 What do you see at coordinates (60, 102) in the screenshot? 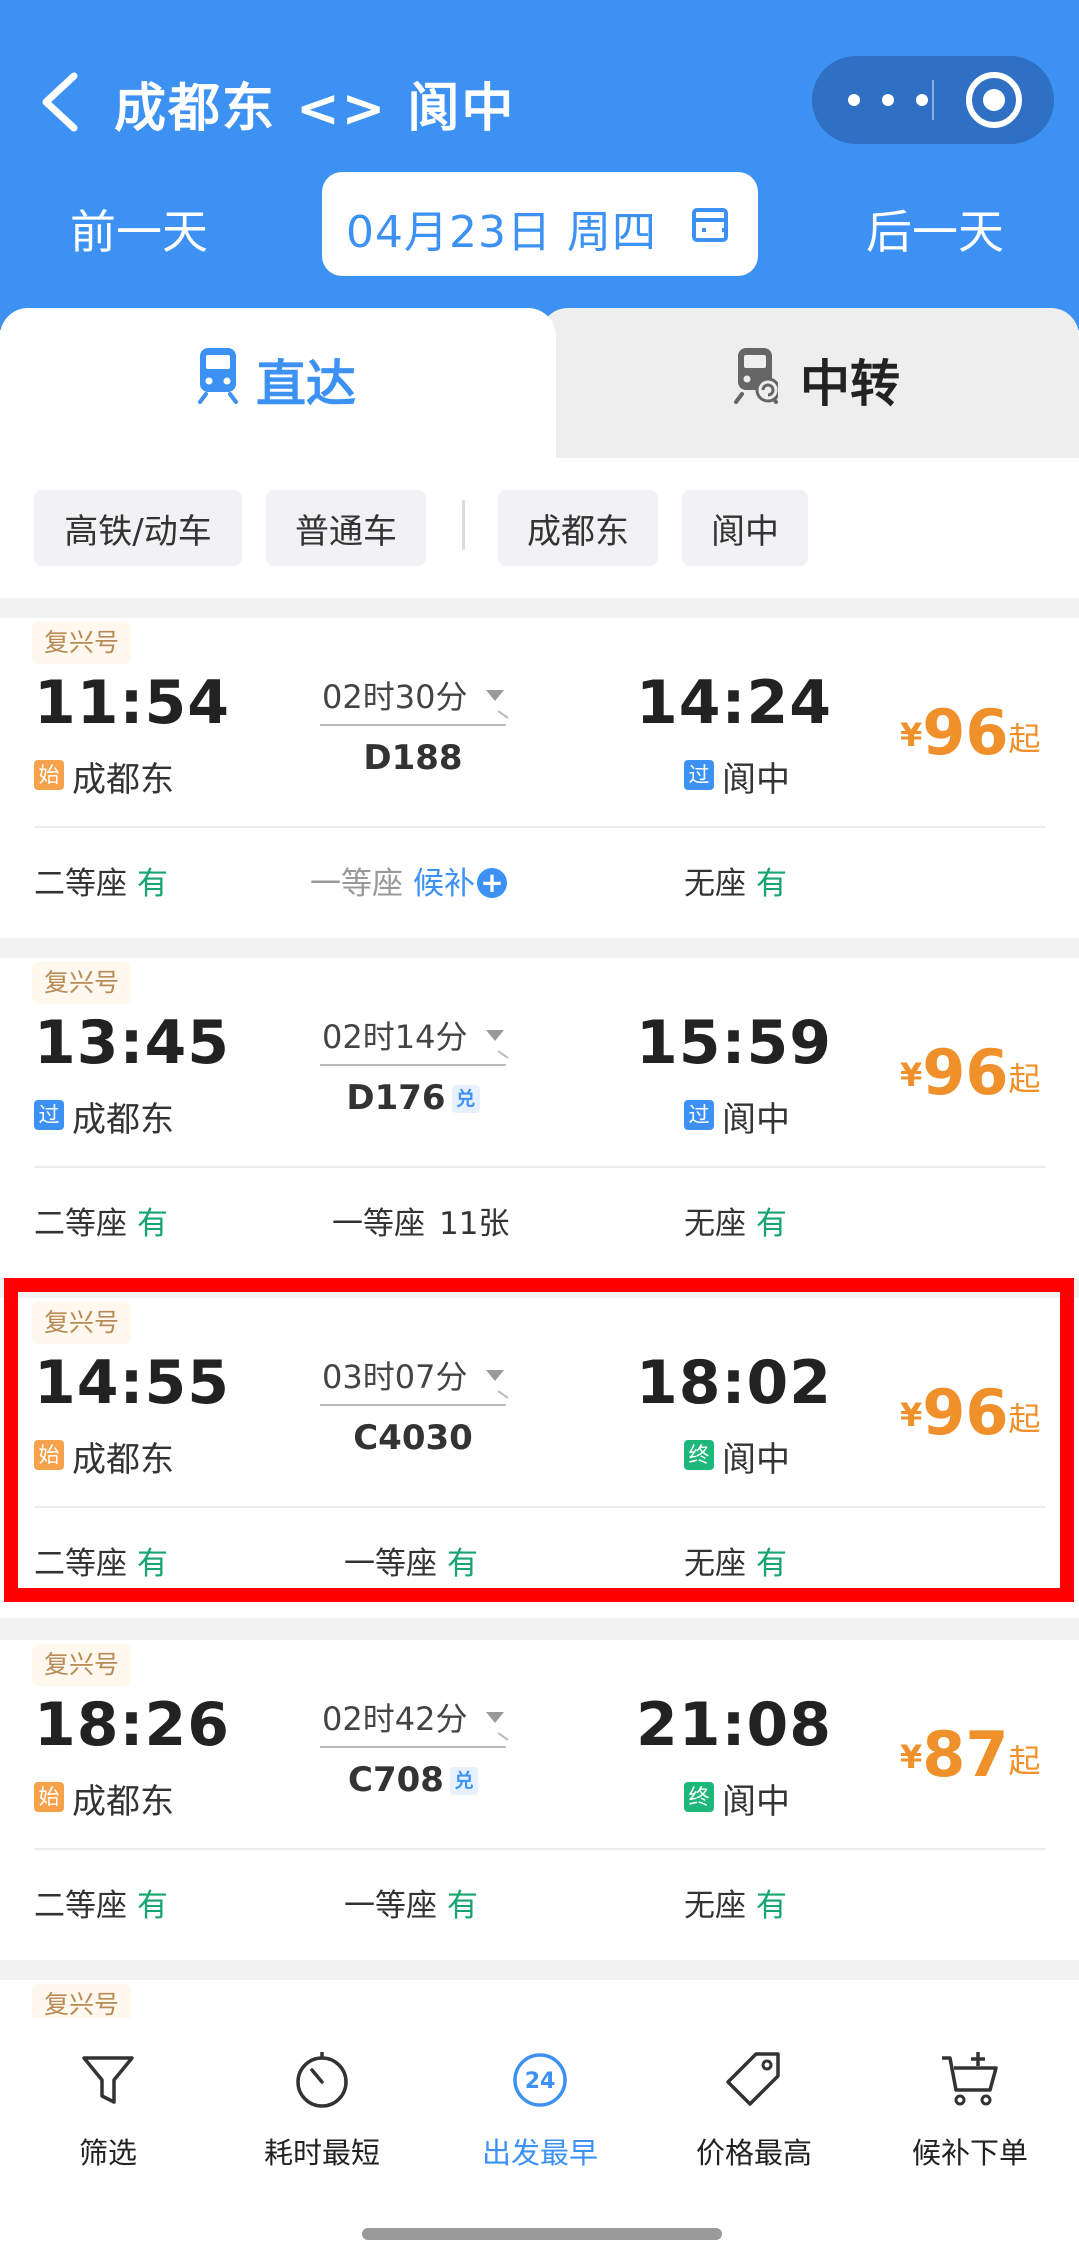
I see `back-arrow-icon` at bounding box center [60, 102].